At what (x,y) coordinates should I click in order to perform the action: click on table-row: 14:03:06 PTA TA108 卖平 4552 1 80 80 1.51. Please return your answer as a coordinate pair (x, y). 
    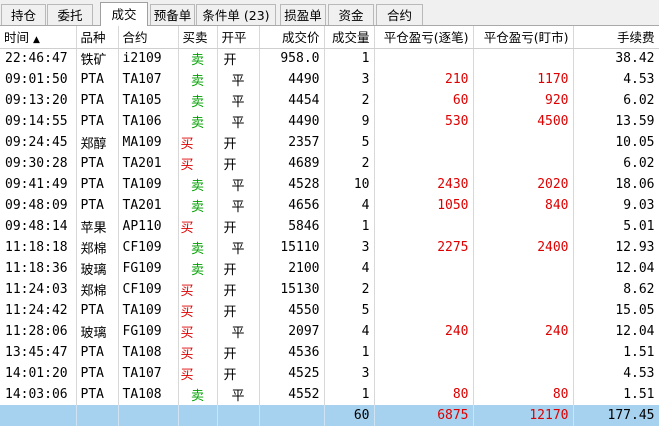
    Looking at the image, I should click on (329, 394).